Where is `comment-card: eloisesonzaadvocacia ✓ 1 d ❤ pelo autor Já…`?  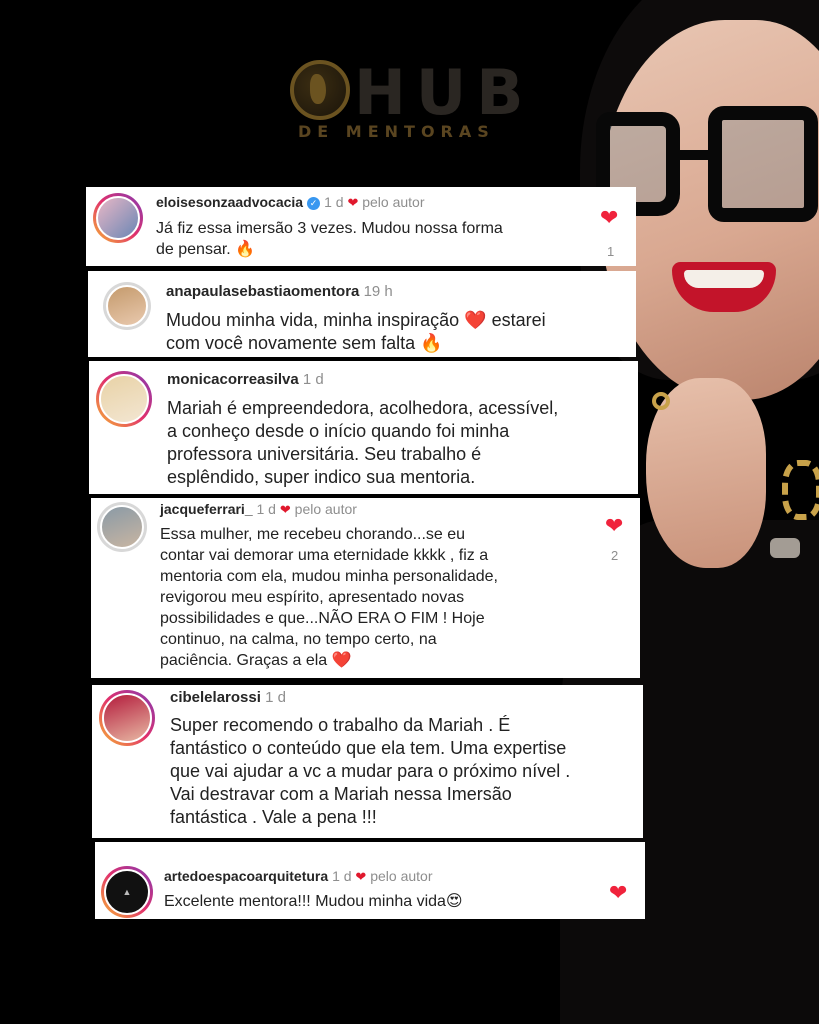 comment-card: eloisesonzaadvocacia ✓ 1 d ❤ pelo autor Já… is located at coordinates (361, 226).